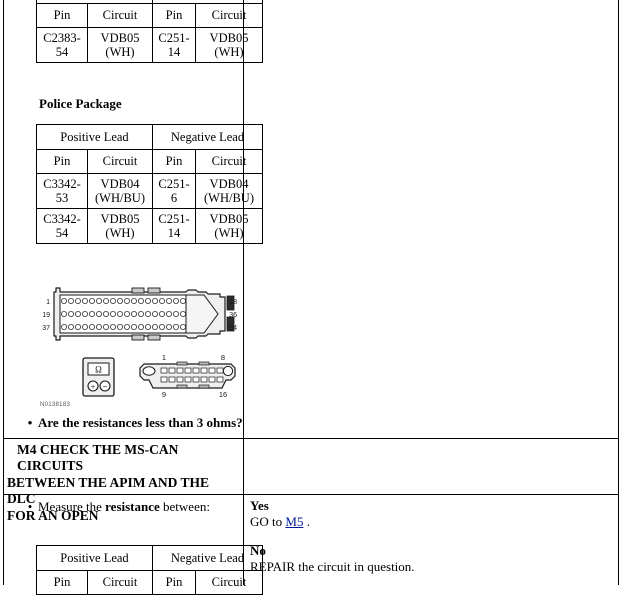  Describe the element at coordinates (62, 191) in the screenshot. I see `cell-pin-positive: C3342-53` at that location.